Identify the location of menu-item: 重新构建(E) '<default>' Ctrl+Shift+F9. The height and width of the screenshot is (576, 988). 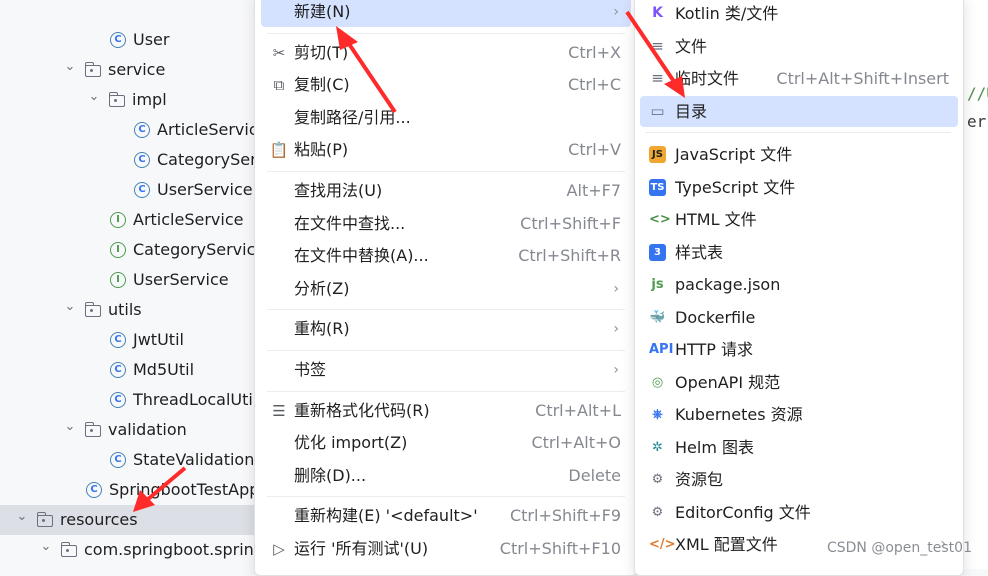
(446, 516).